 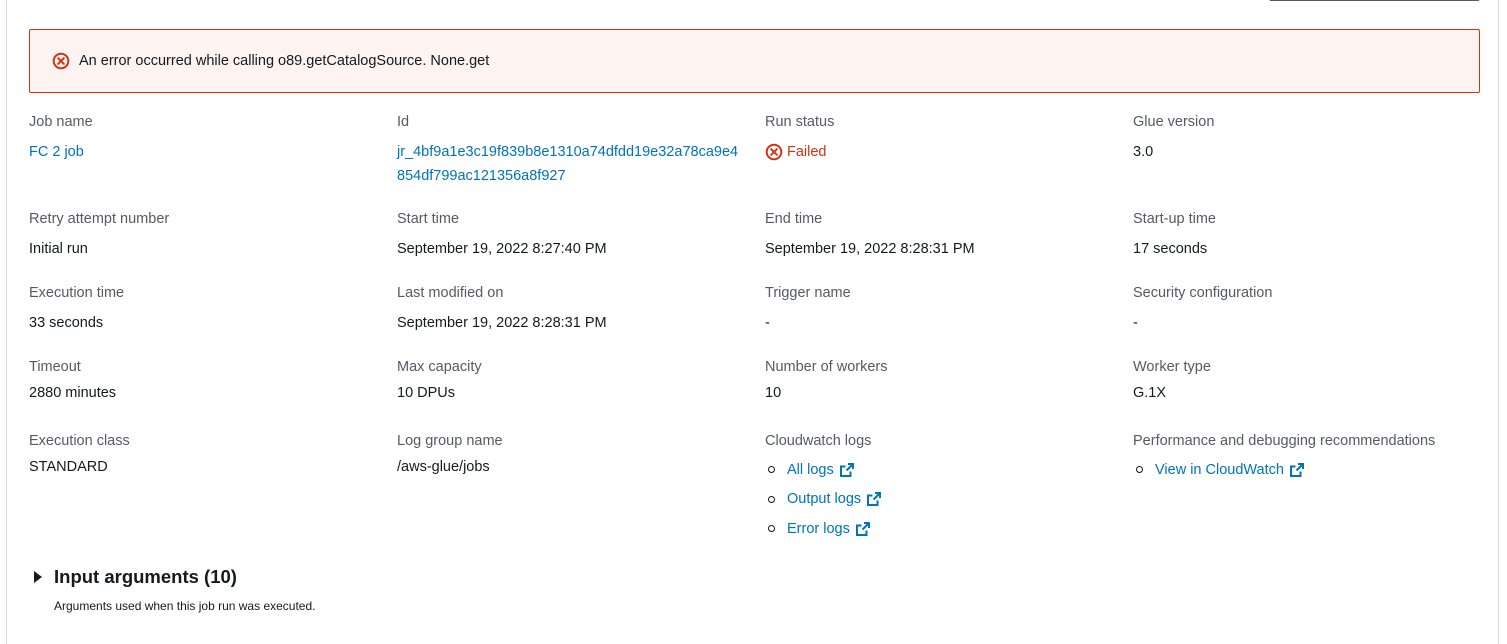 What do you see at coordinates (945, 470) in the screenshot?
I see `list-item: All logs` at bounding box center [945, 470].